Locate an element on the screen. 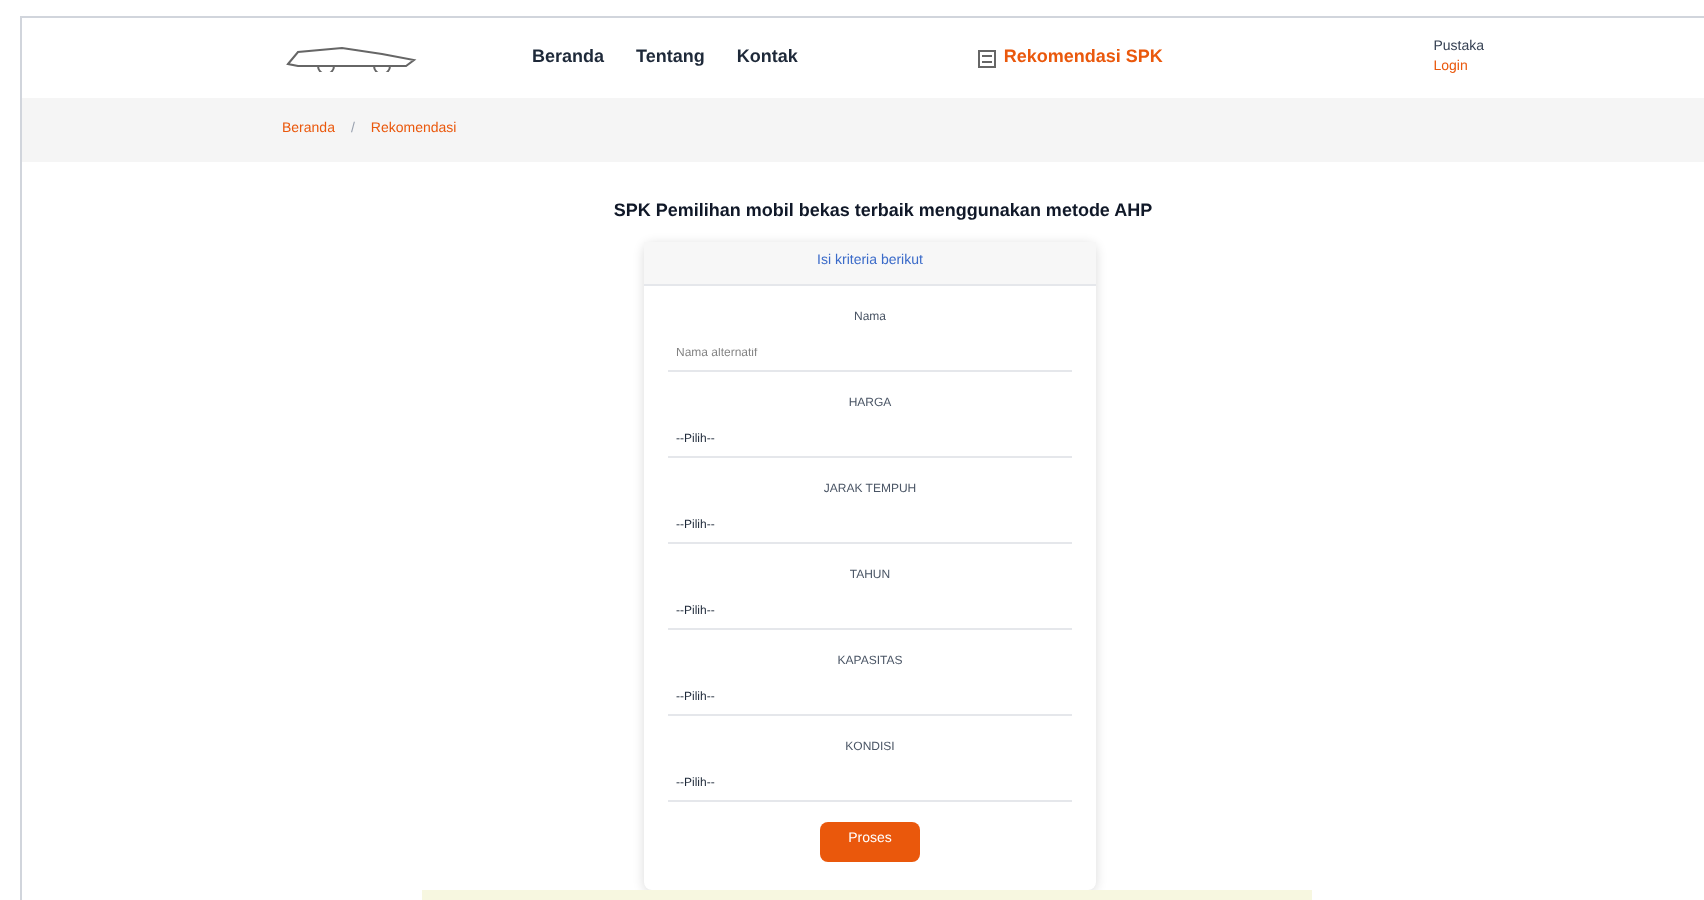  nav-link: Tentang is located at coordinates (670, 58).